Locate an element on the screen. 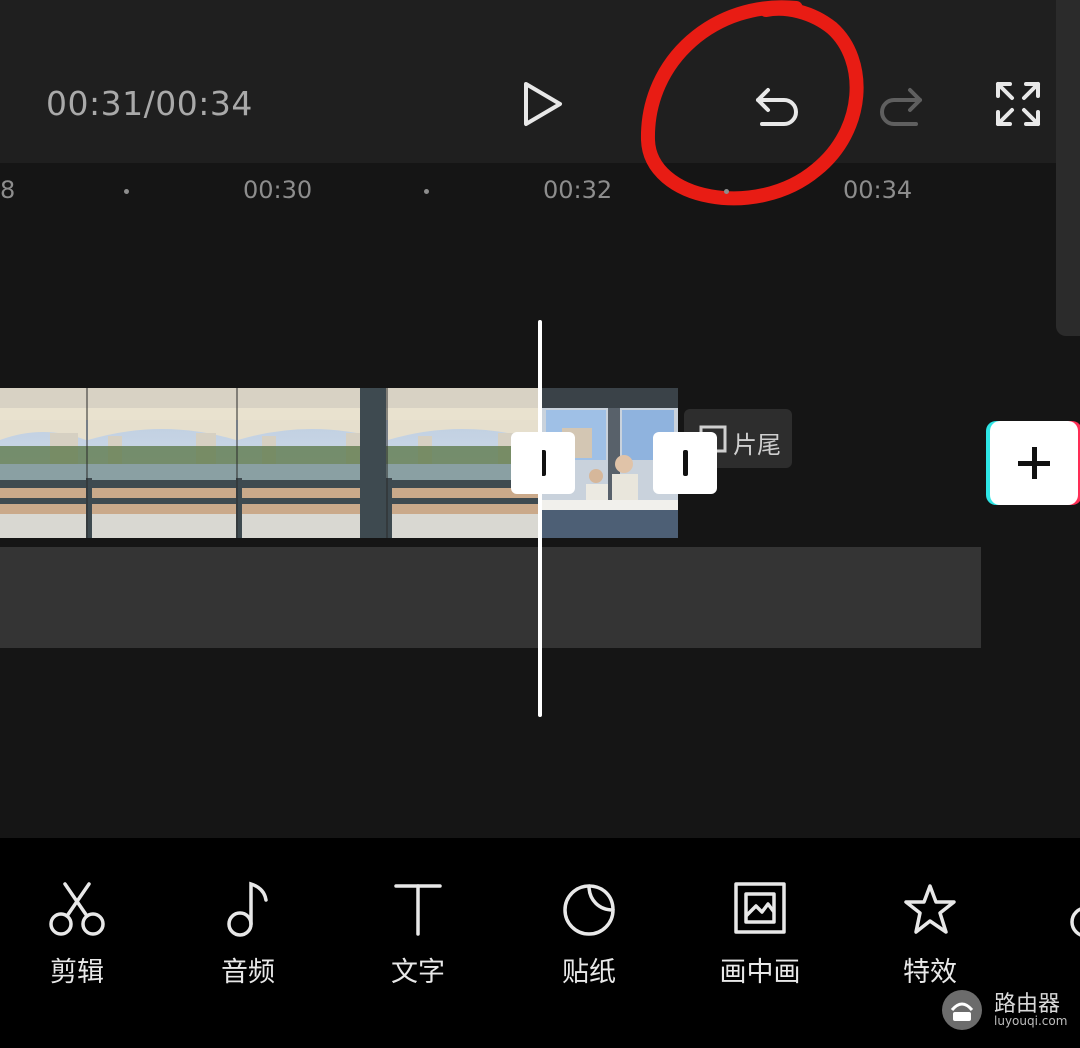 This screenshot has width=1080, height=1048. video-clip is located at coordinates (269, 463).